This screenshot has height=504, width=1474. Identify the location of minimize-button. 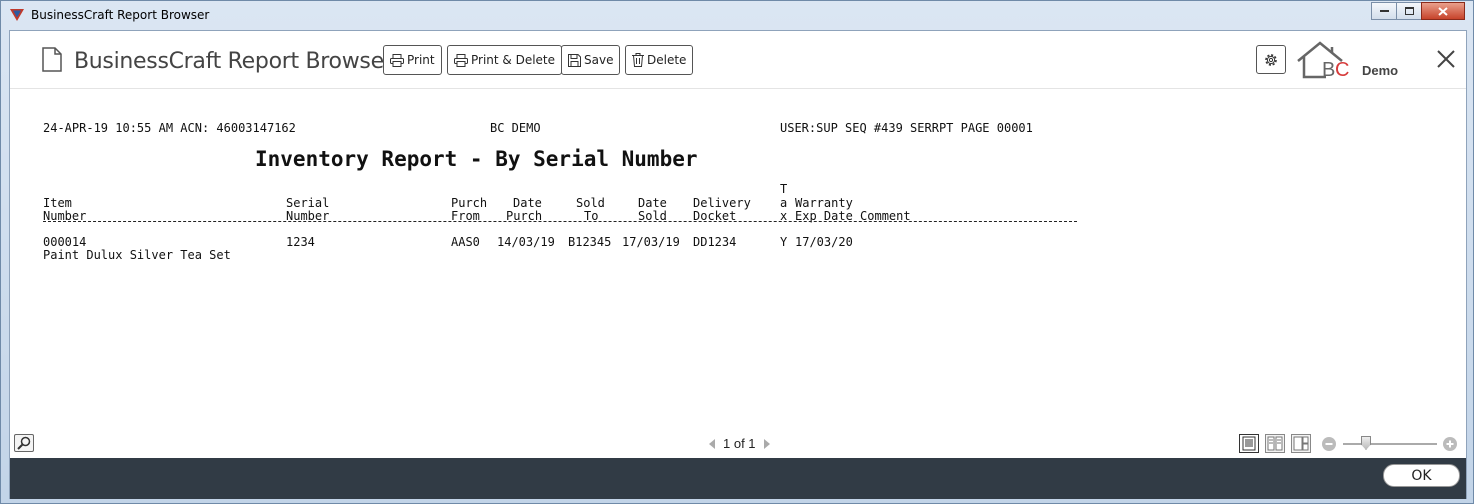
(1384, 11).